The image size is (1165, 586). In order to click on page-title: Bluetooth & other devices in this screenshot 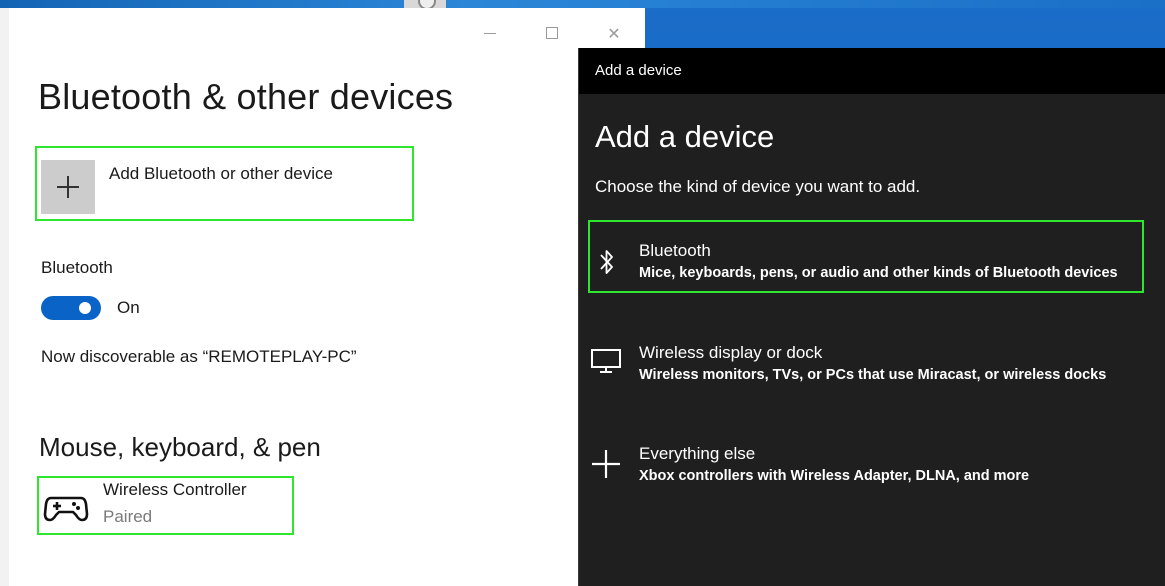, I will do `click(246, 96)`.